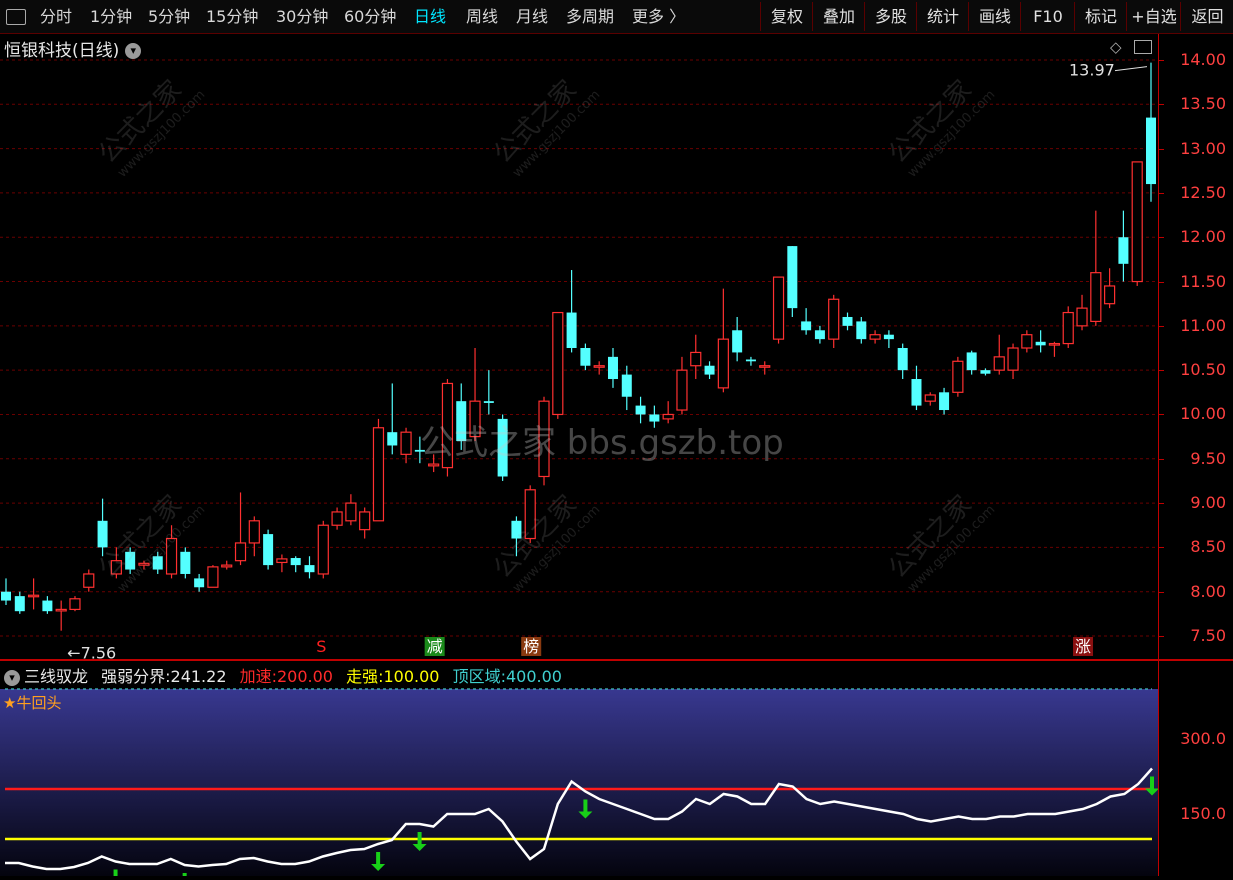  What do you see at coordinates (56, 16) in the screenshot?
I see `period-tab: 分时` at bounding box center [56, 16].